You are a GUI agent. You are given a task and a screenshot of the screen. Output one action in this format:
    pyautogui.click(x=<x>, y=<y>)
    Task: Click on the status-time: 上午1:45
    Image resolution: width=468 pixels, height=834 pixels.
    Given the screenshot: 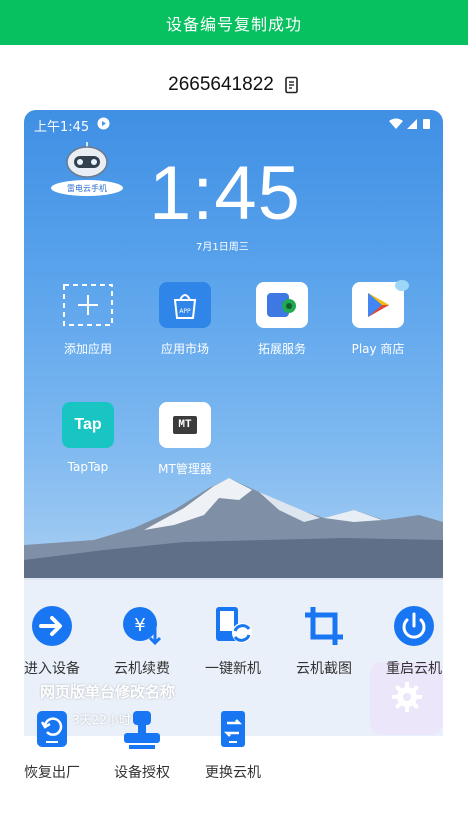 What is the action you would take?
    pyautogui.click(x=62, y=127)
    